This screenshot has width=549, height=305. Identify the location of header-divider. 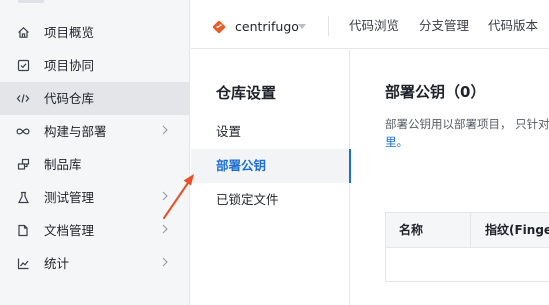
(328, 26).